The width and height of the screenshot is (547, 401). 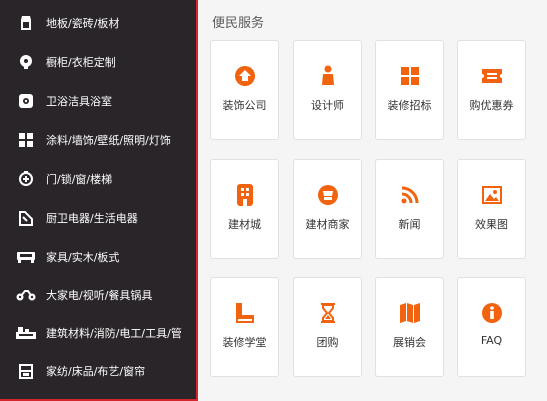 What do you see at coordinates (26, 62) in the screenshot?
I see `cabinet-icon` at bounding box center [26, 62].